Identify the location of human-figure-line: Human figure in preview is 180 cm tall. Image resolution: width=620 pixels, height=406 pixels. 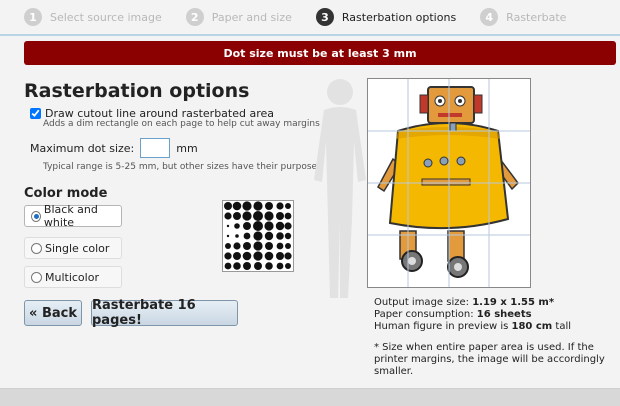
(472, 327).